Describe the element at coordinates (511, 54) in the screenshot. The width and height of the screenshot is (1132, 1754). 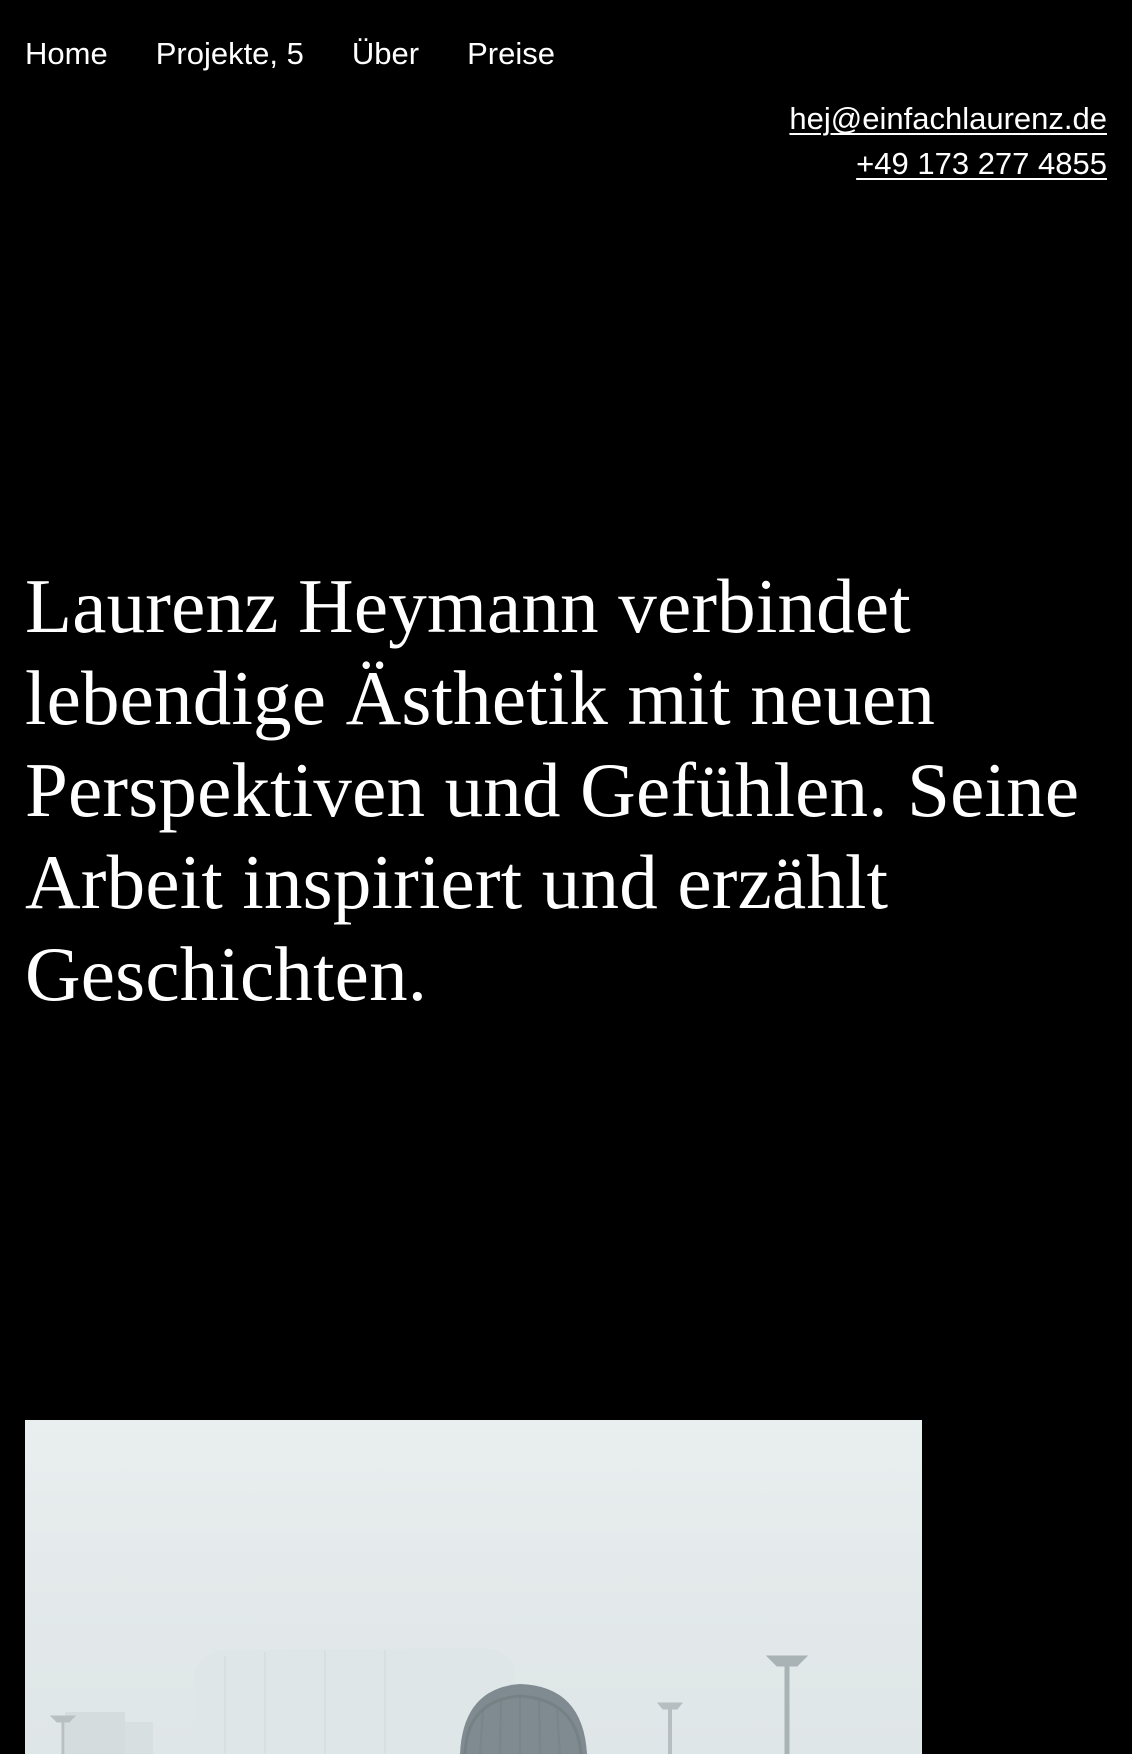
I see `nav-item-preise: Preise` at that location.